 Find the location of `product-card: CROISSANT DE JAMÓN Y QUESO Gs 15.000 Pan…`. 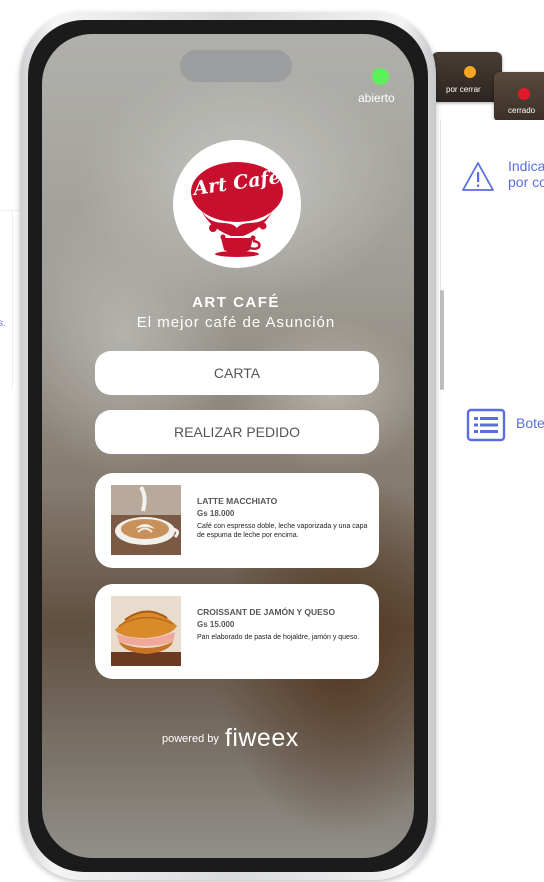

product-card: CROISSANT DE JAMÓN Y QUESO Gs 15.000 Pan… is located at coordinates (237, 631).